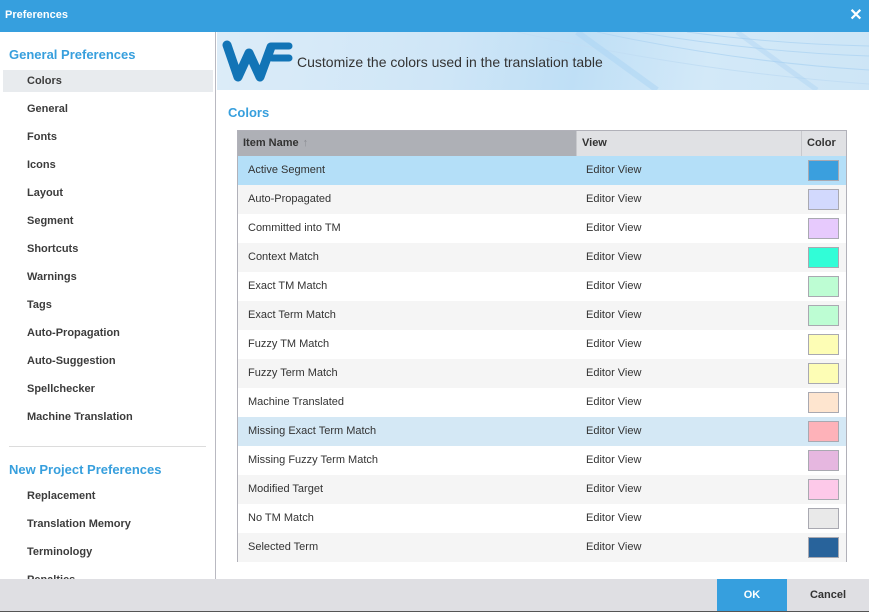 The image size is (869, 612). I want to click on sidebar-item-tags: Tags, so click(108, 305).